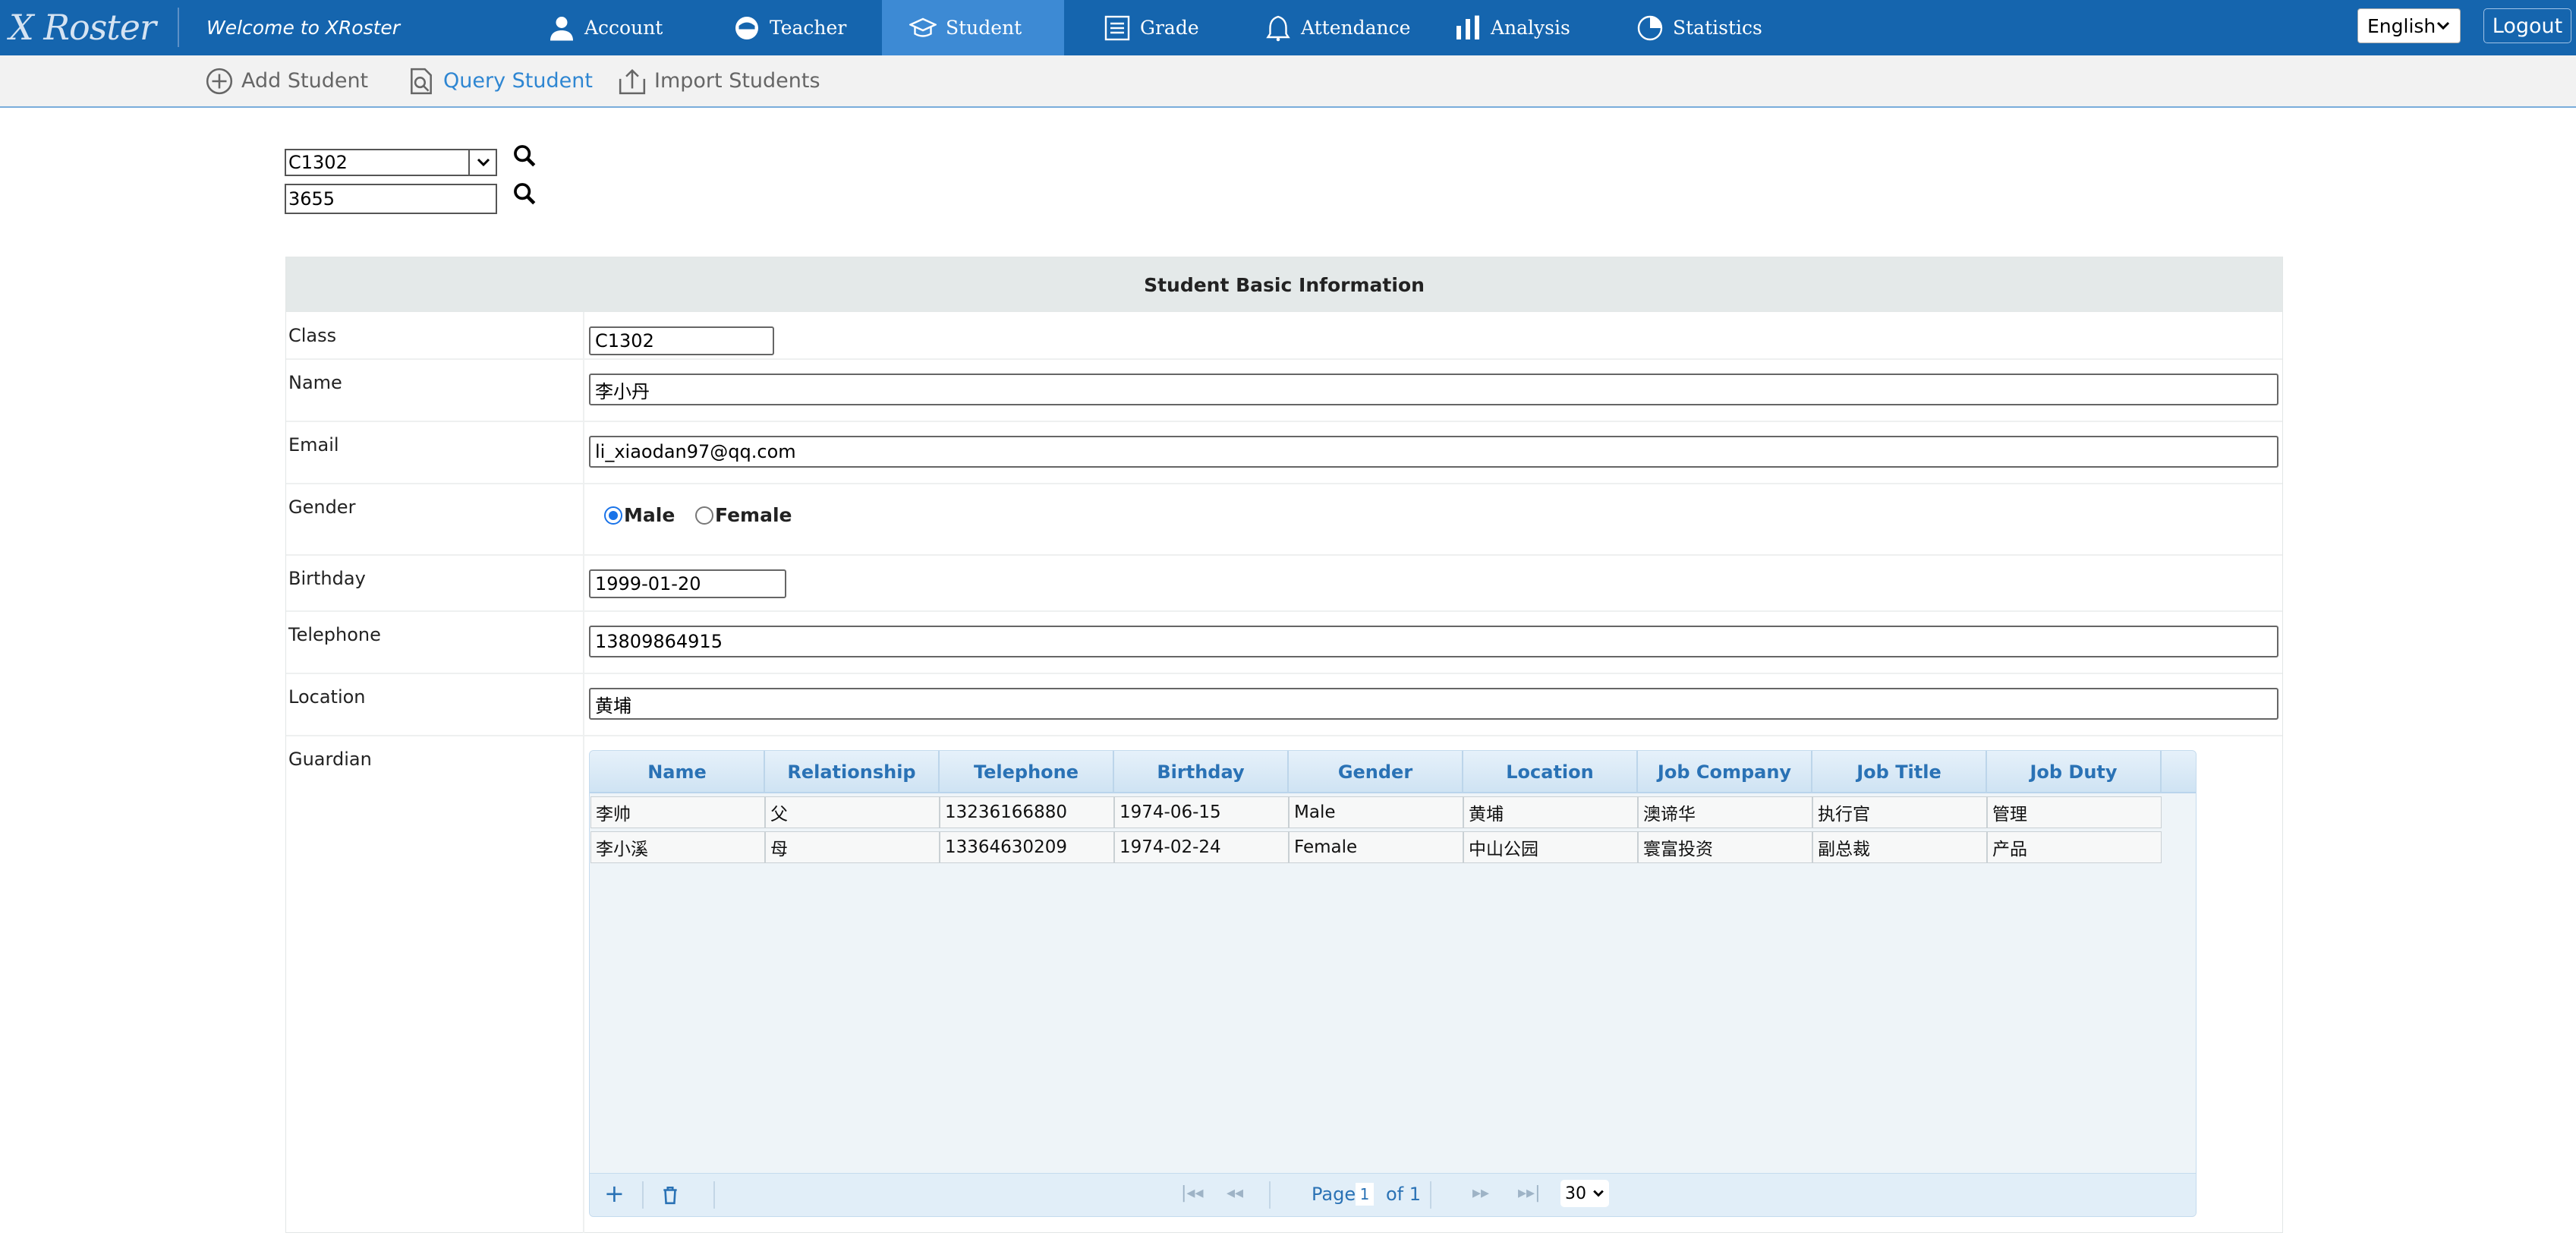 The image size is (2576, 1239). What do you see at coordinates (681, 340) in the screenshot?
I see `class-field: C1302` at bounding box center [681, 340].